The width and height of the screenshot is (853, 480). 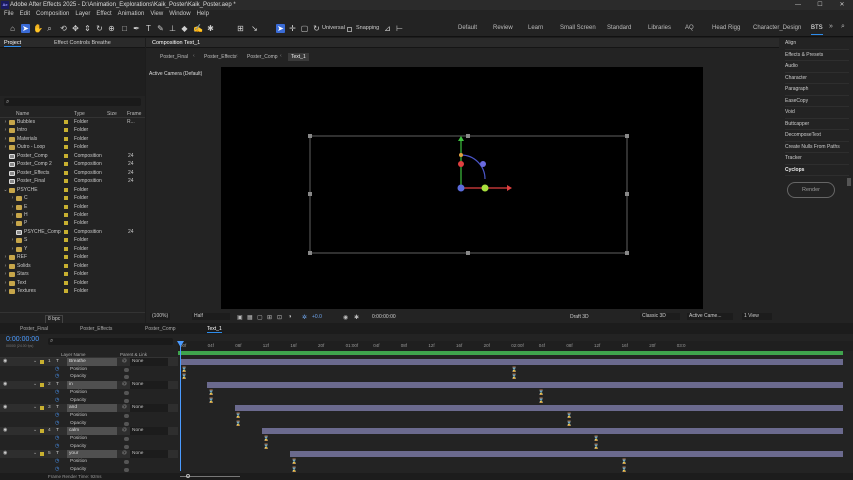 I want to click on panel-item-buttcapper: Buttcapper, so click(x=817, y=124).